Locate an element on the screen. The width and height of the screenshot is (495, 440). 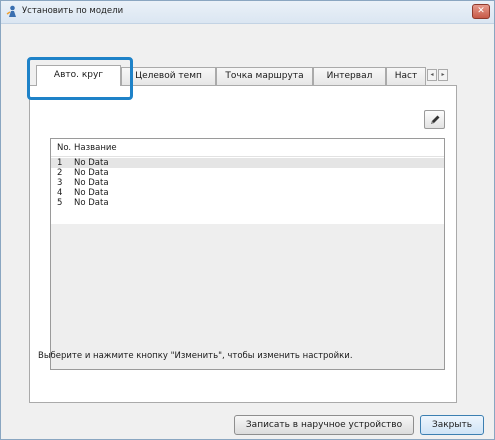
close-window-button: ✕ is located at coordinates (481, 11).